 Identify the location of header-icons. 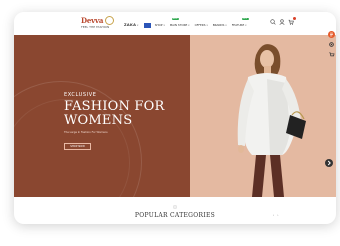
(281, 21).